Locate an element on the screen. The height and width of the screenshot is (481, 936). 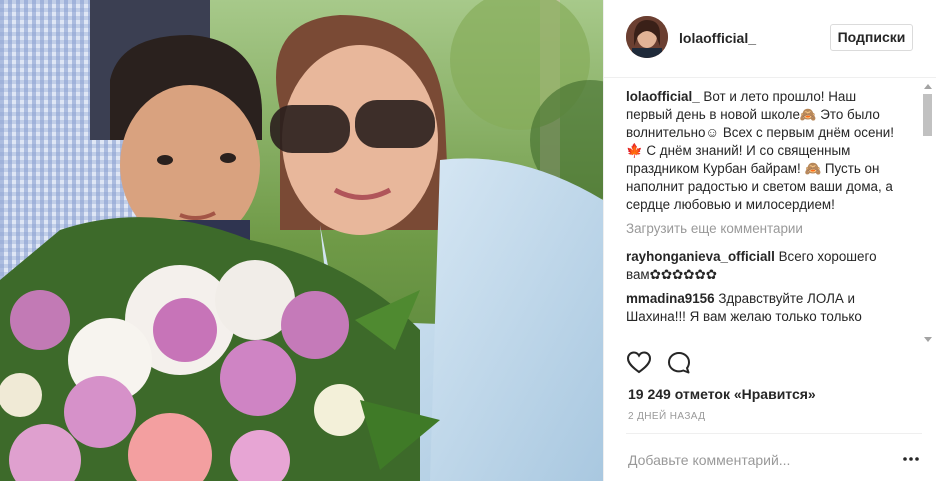
heart-icon is located at coordinates (639, 363).